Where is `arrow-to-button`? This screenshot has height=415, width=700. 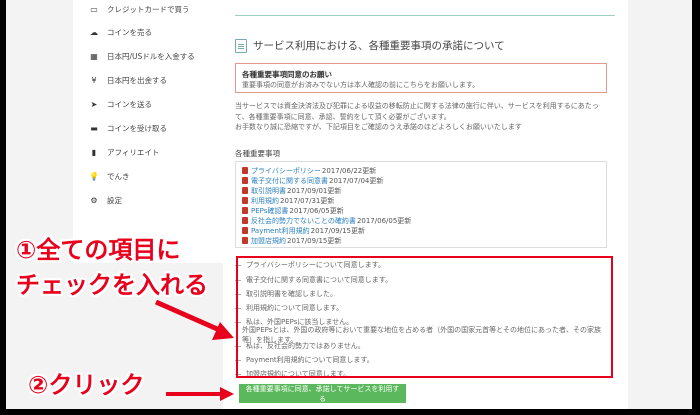
arrow-to-button is located at coordinates (200, 394).